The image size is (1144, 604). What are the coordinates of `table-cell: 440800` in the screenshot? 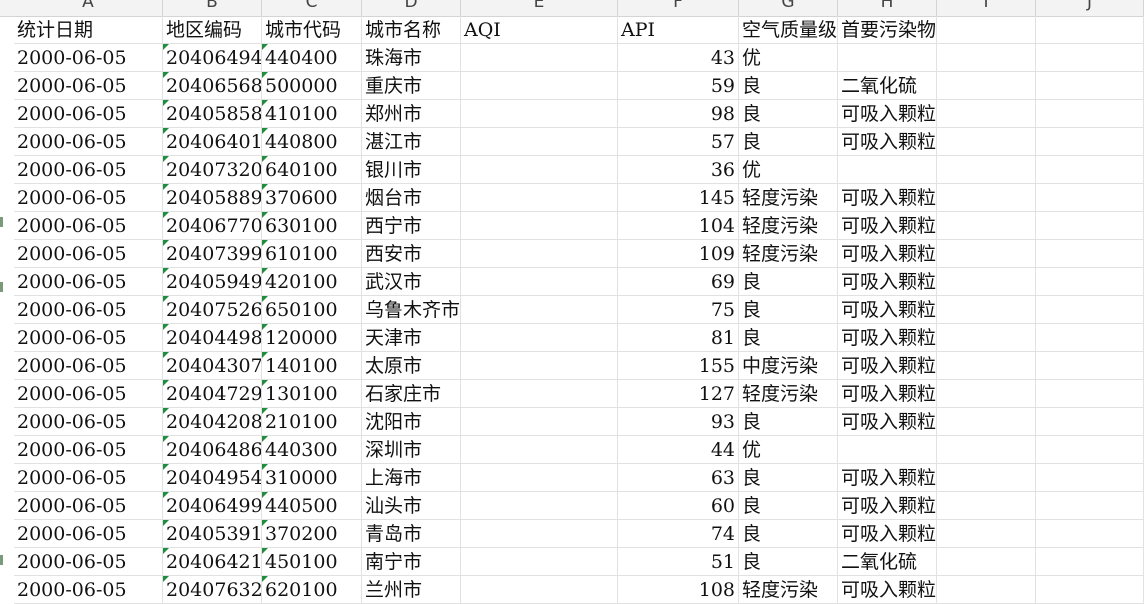 It's located at (312, 142).